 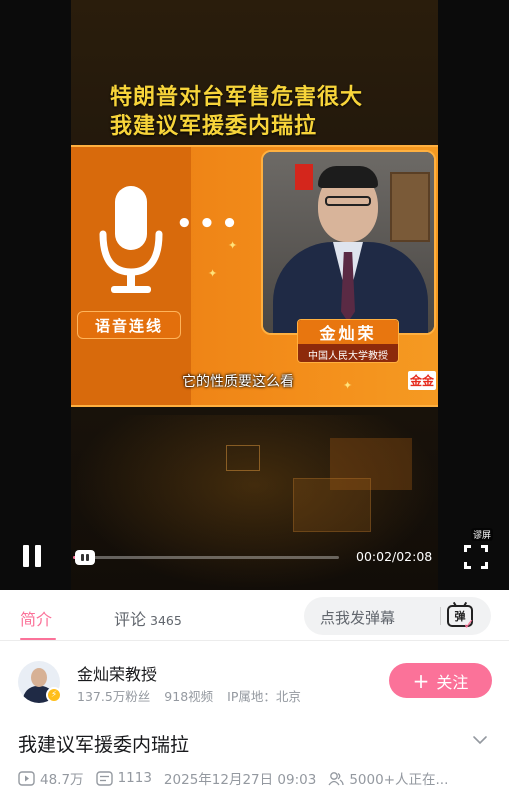 I want to click on fullscreen-icon, so click(x=476, y=557).